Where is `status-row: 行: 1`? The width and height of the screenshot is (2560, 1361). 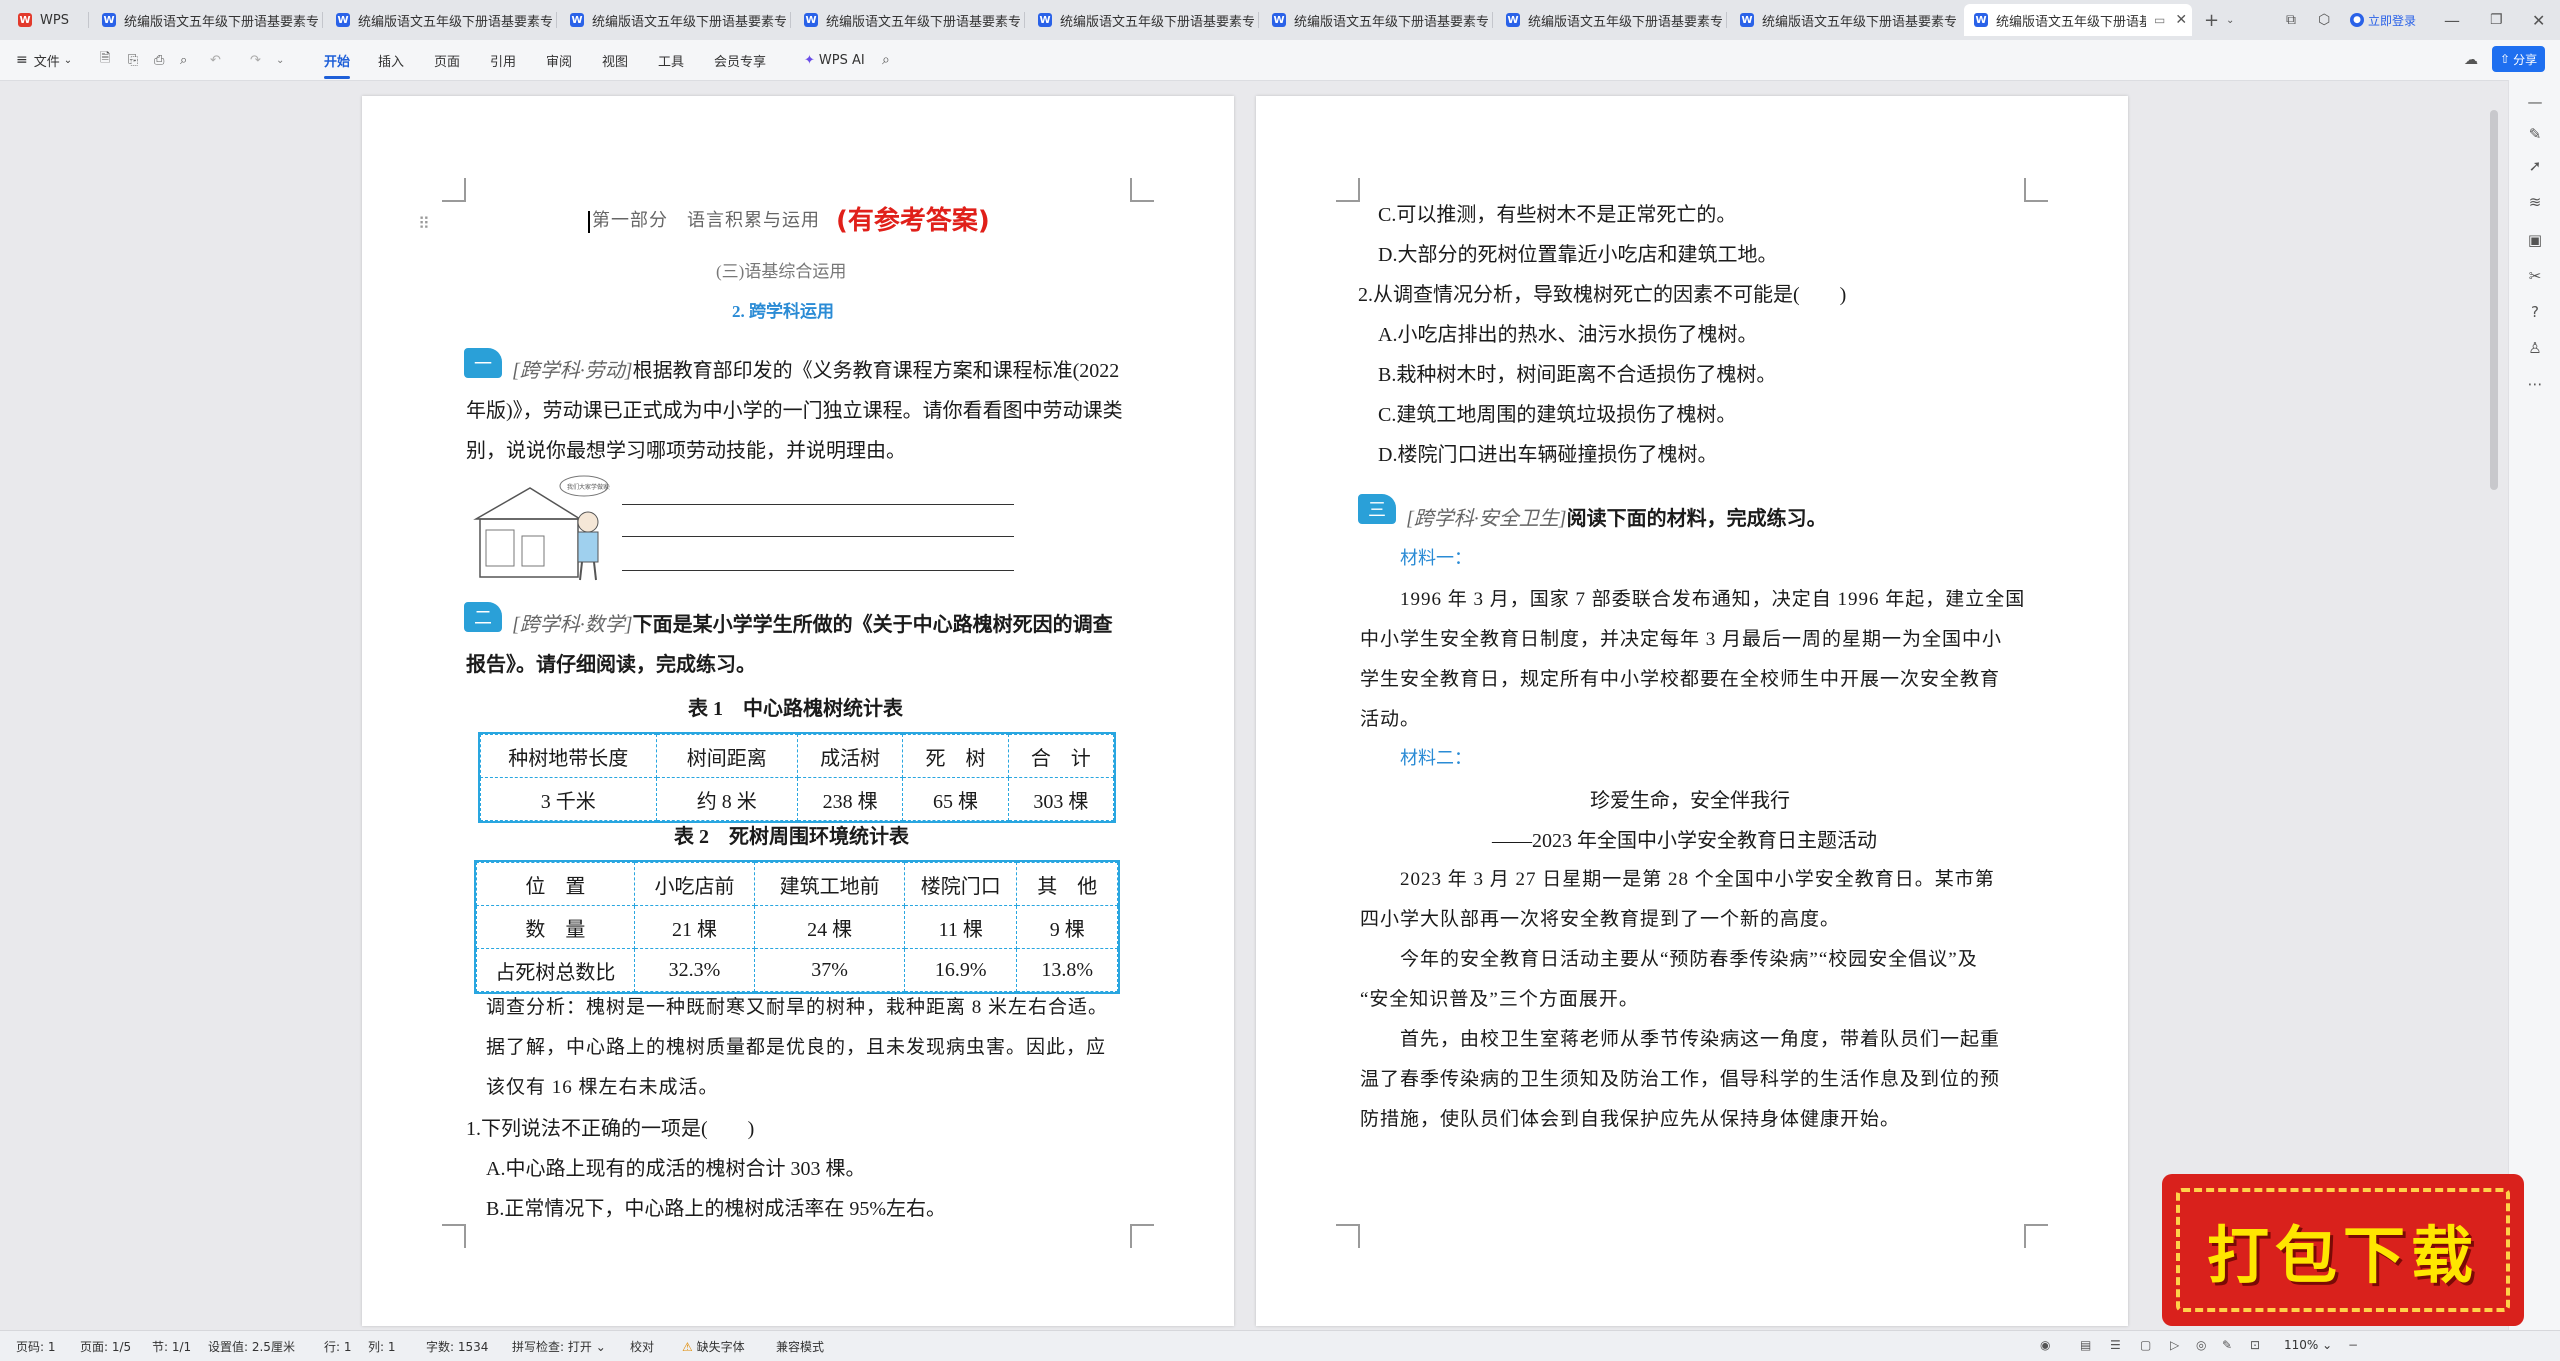 status-row: 行: 1 is located at coordinates (338, 1346).